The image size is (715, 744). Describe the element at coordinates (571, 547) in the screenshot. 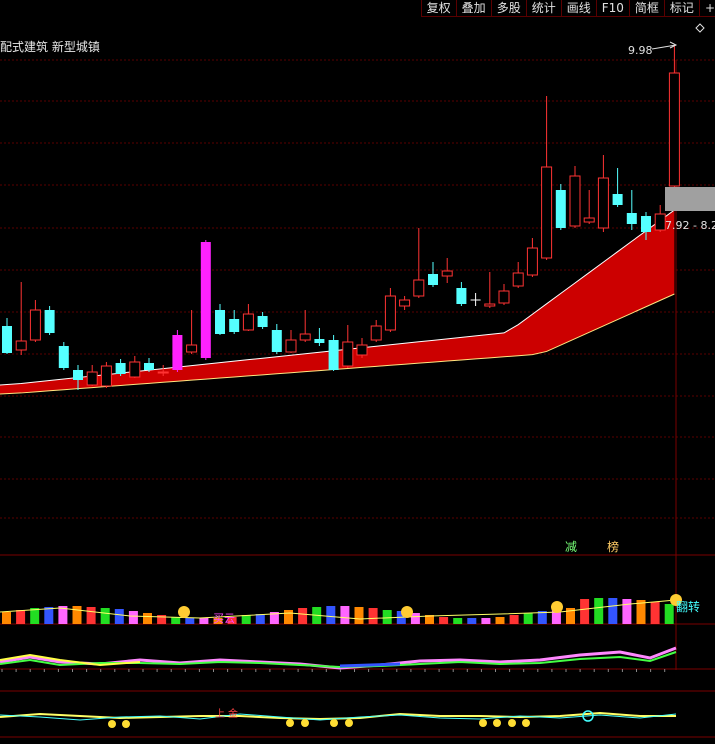

I see `signal-jian: 减` at that location.